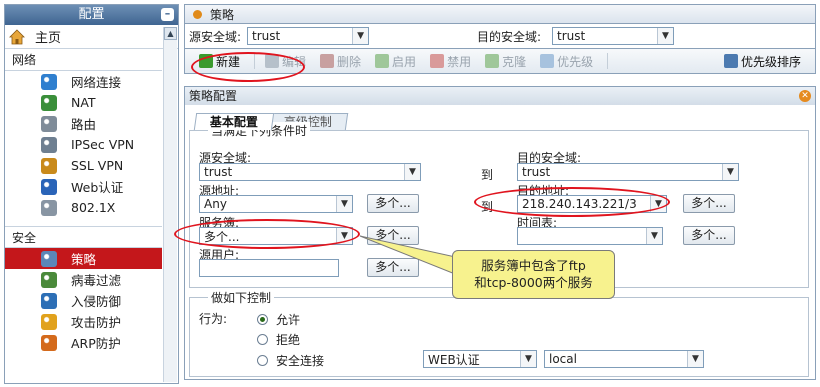 This screenshot has width=820, height=387. What do you see at coordinates (213, 319) in the screenshot?
I see `action-label: 行为:` at bounding box center [213, 319].